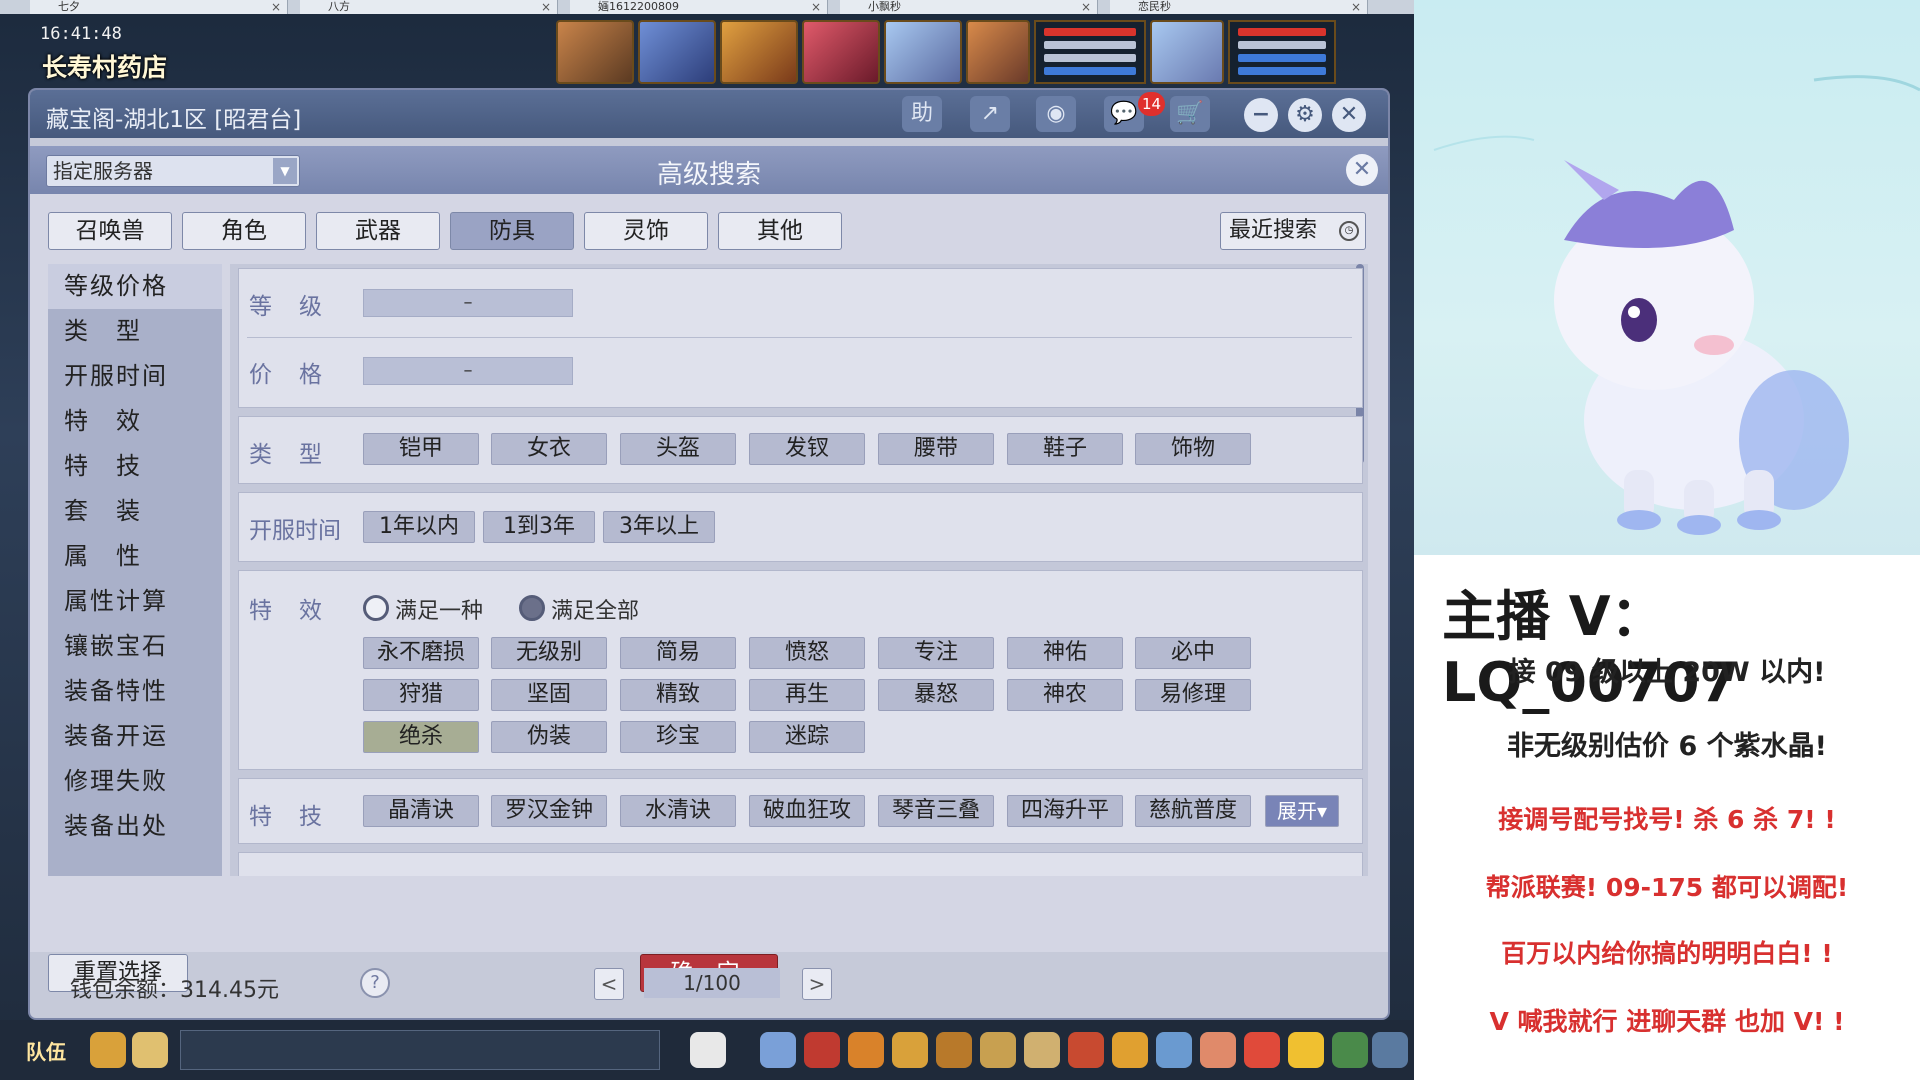 The image size is (1920, 1080). Describe the element at coordinates (420, 1050) in the screenshot. I see `chat-input` at that location.